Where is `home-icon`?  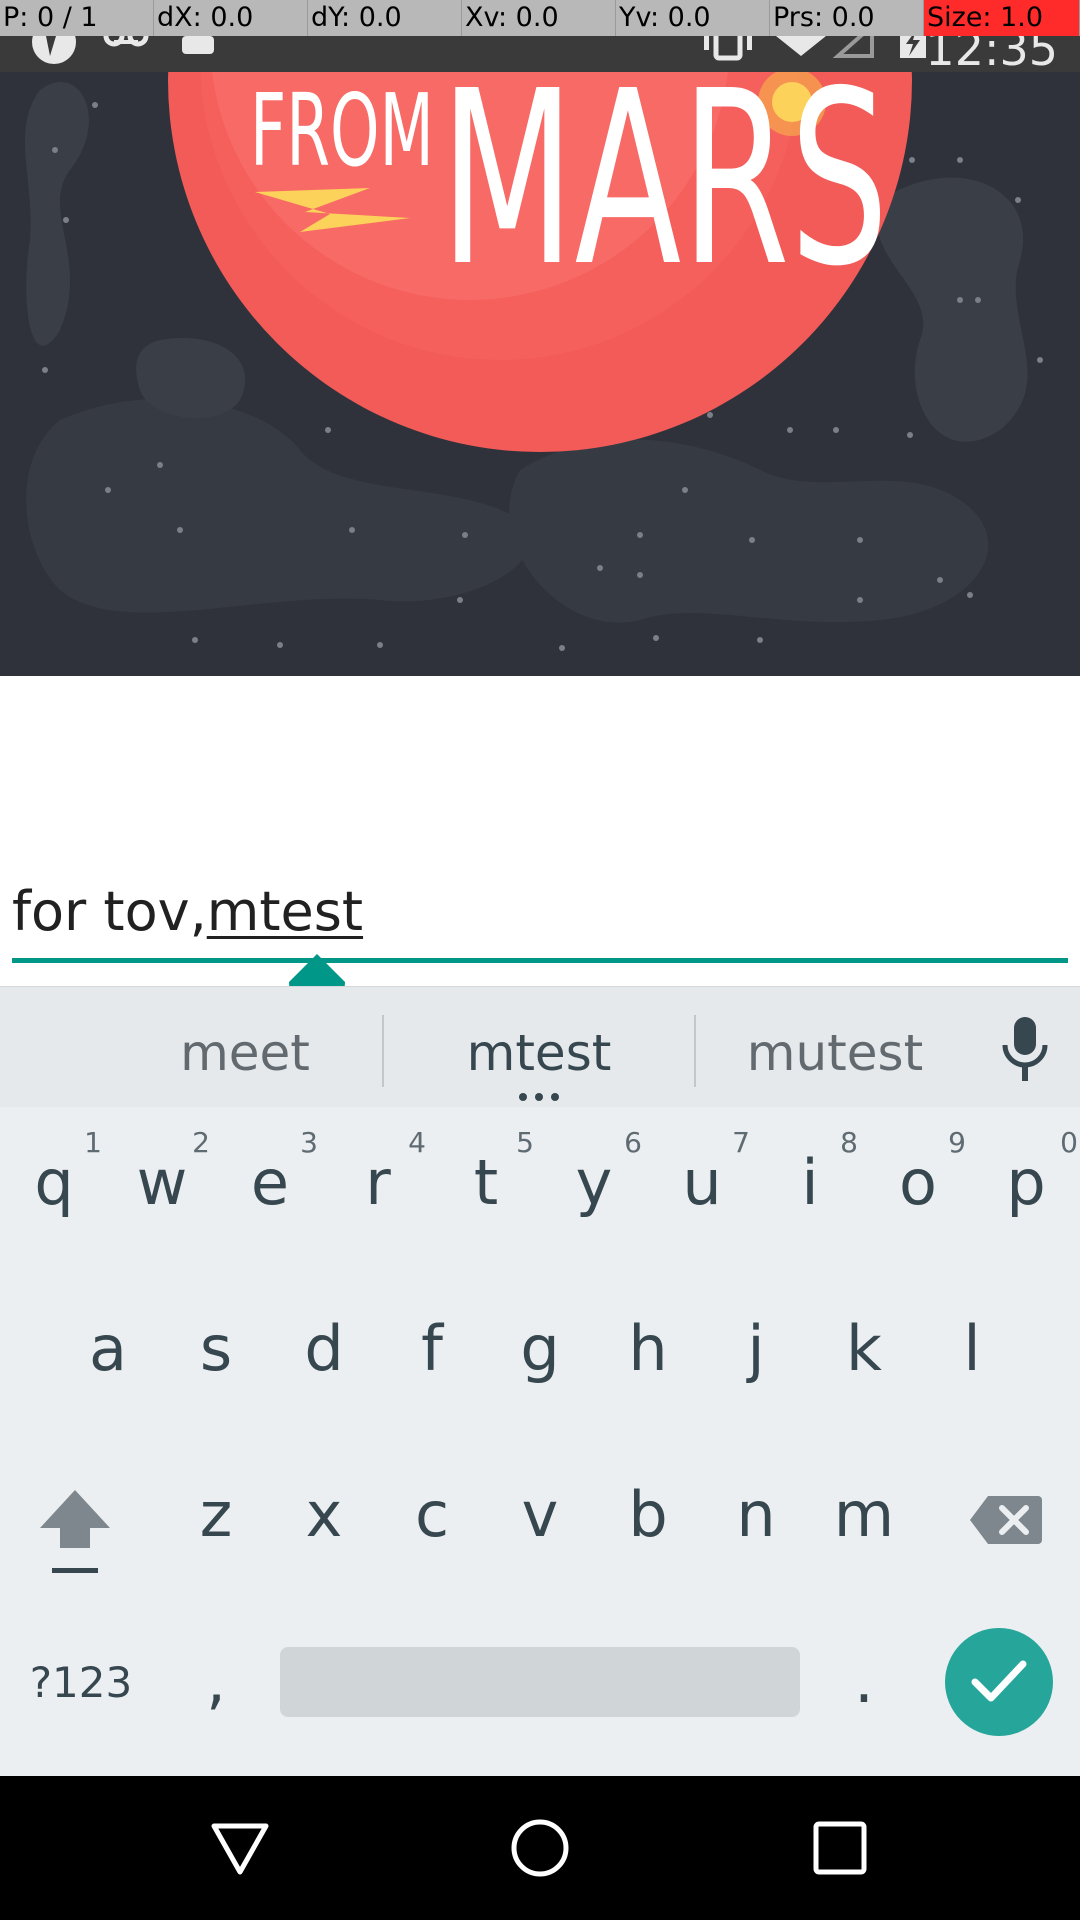
home-icon is located at coordinates (540, 1848).